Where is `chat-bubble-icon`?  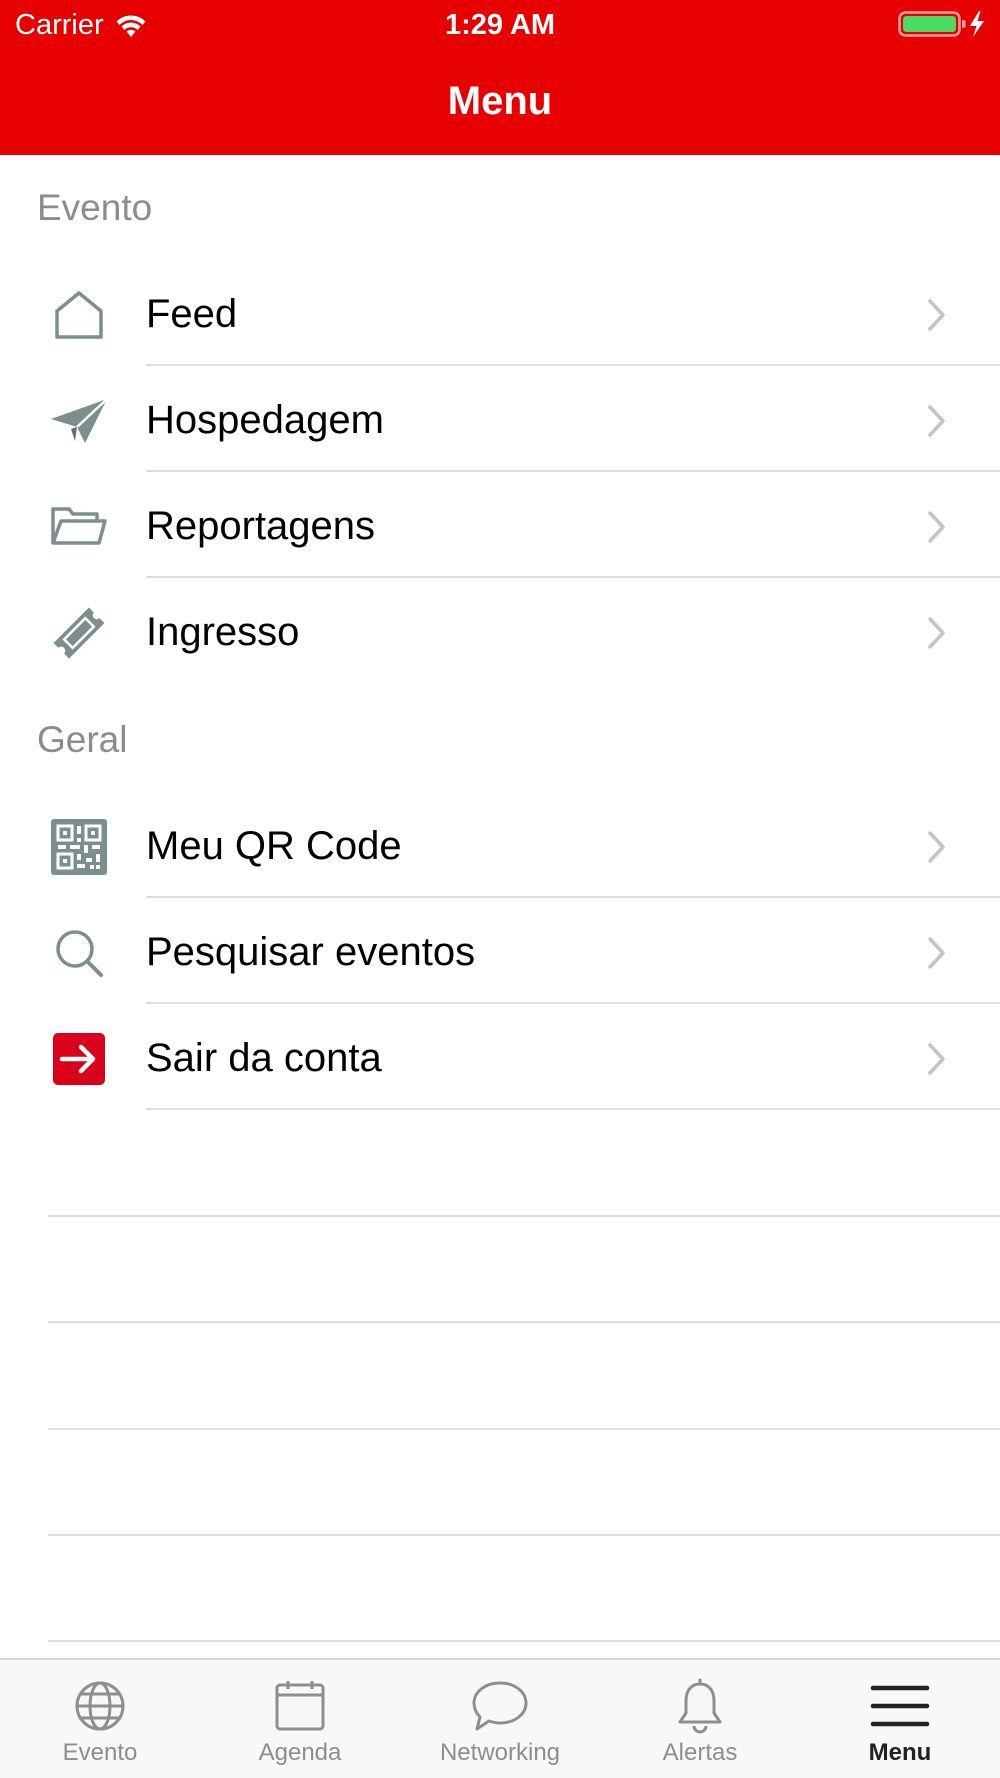
chat-bubble-icon is located at coordinates (500, 1706).